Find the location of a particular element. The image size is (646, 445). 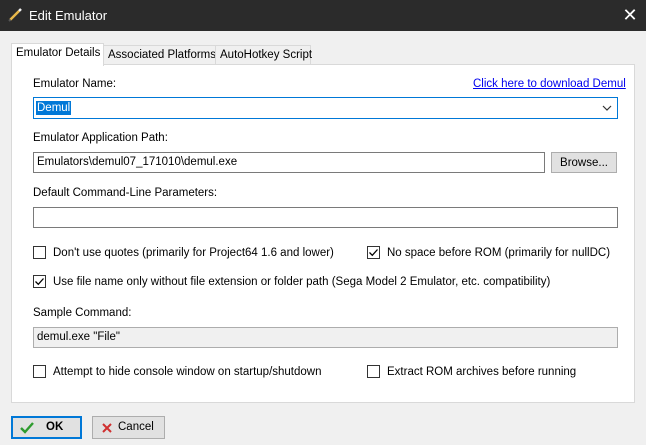

command-line-params-label: Default Command-Line Parameters: is located at coordinates (125, 193).